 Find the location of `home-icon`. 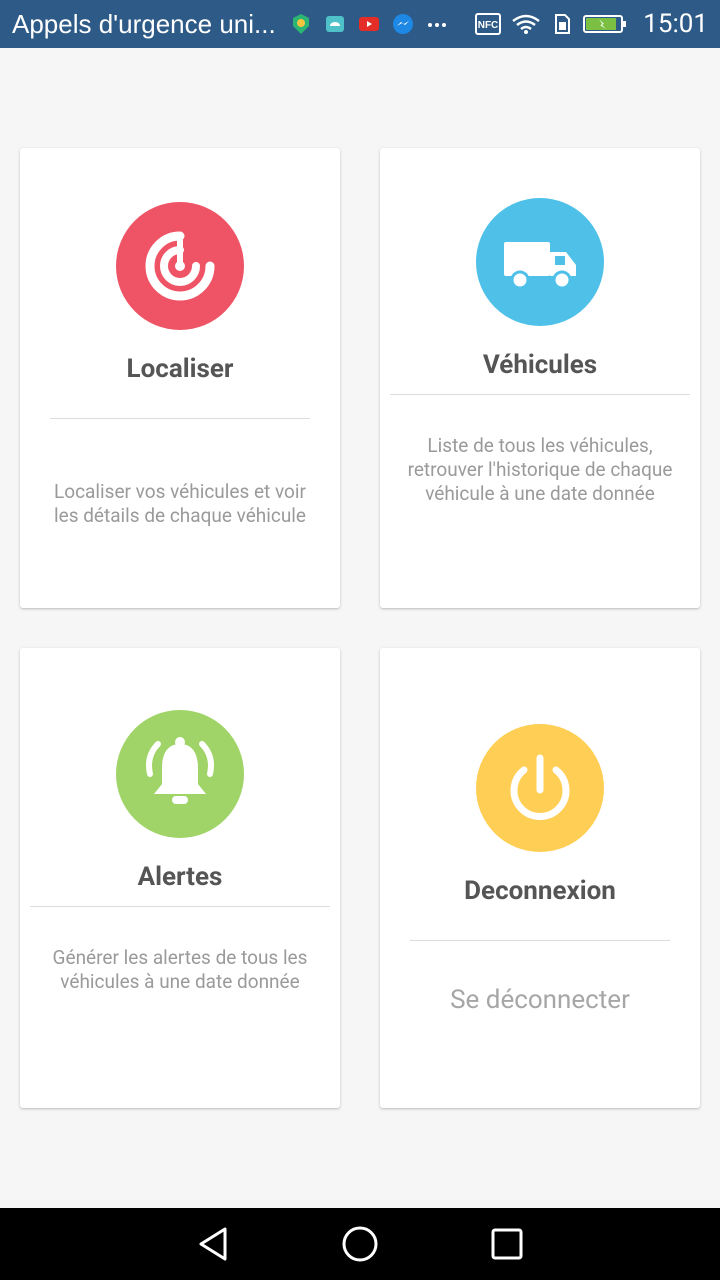

home-icon is located at coordinates (360, 1244).